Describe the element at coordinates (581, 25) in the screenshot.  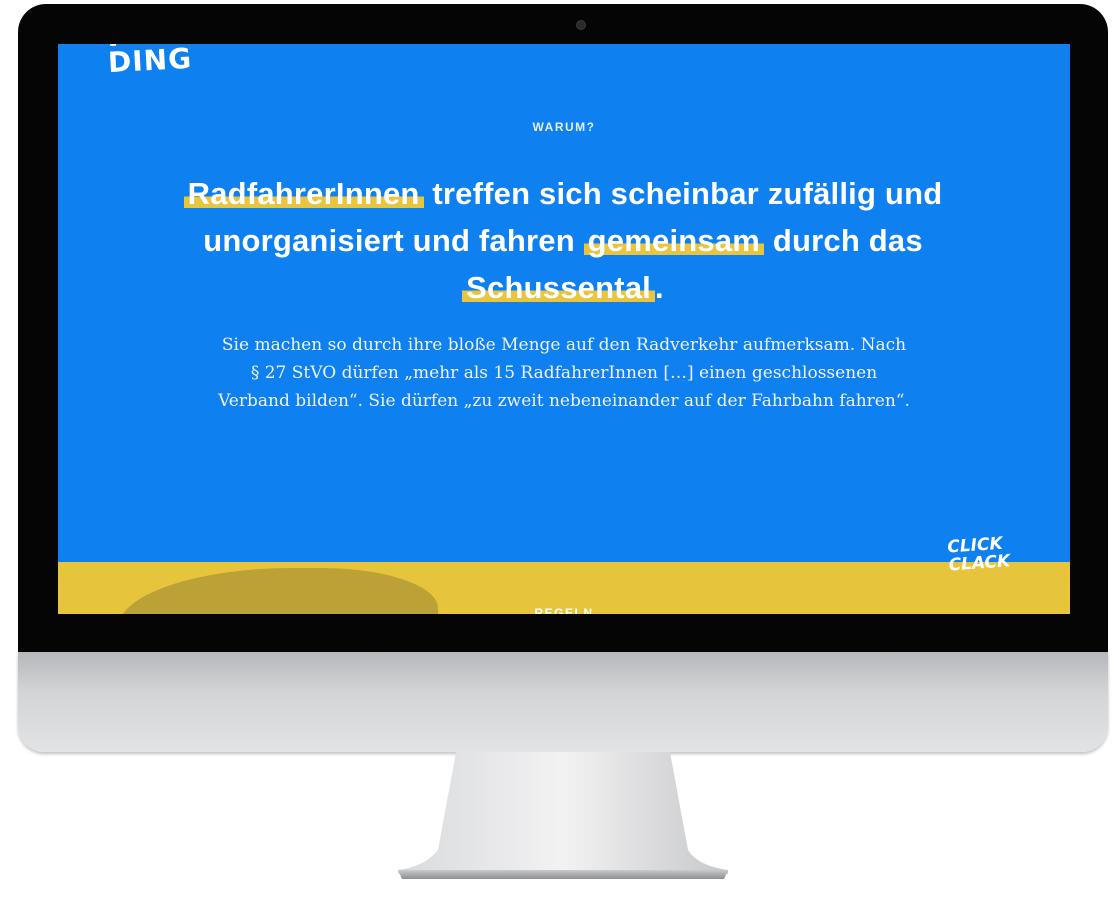
I see `camera-icon` at that location.